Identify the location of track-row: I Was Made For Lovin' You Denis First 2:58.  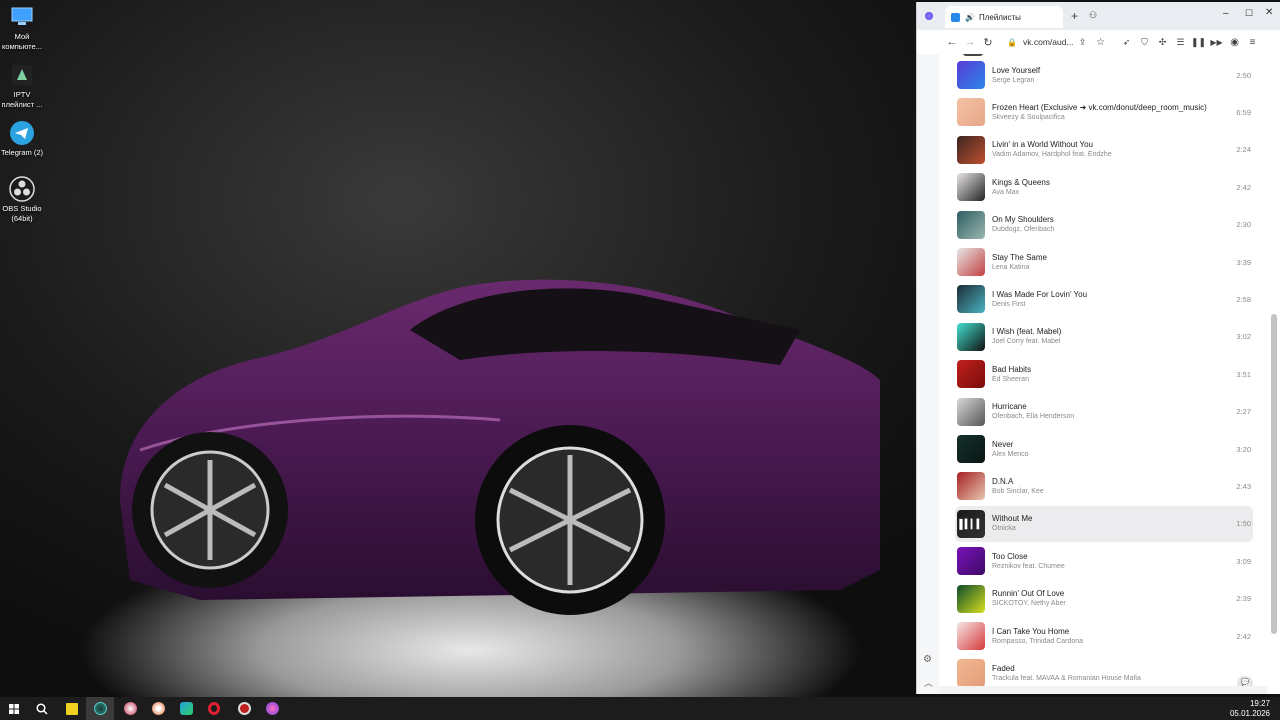
(1104, 299).